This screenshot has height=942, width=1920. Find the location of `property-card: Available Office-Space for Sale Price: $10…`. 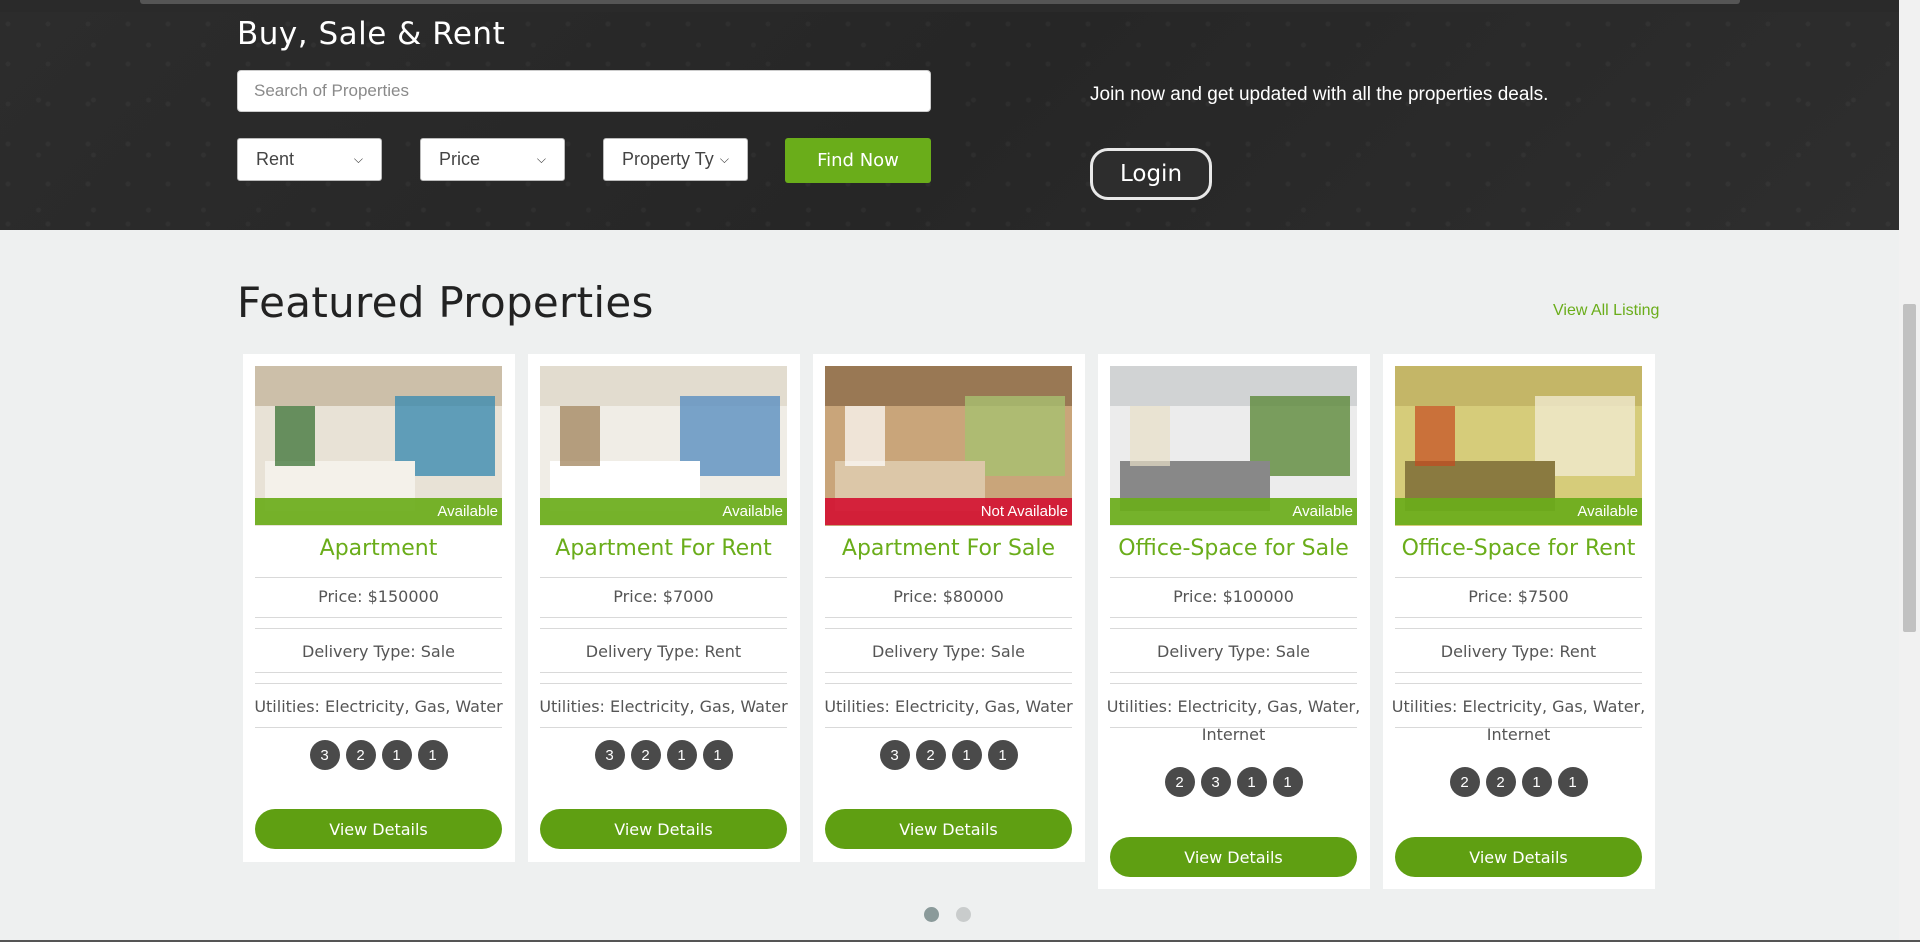

property-card: Available Office-Space for Sale Price: $10… is located at coordinates (1234, 621).